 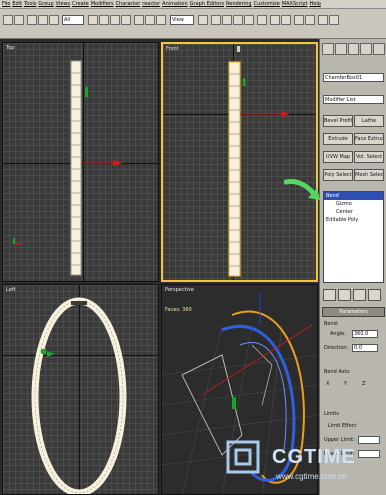 I want to click on direction-label: Direction:, so click(x=336, y=348).